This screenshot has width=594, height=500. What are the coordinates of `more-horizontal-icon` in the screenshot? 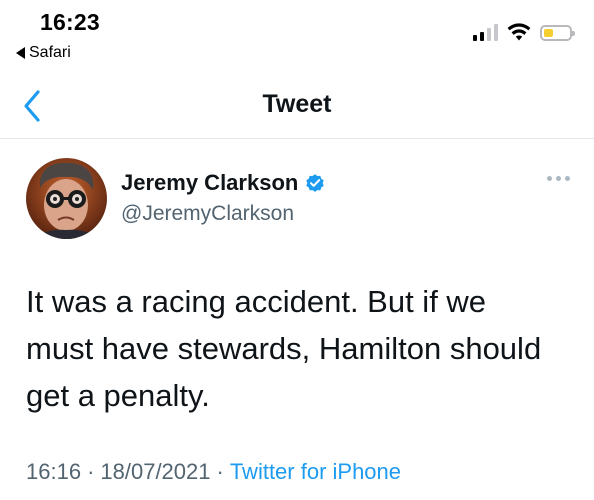 It's located at (558, 178).